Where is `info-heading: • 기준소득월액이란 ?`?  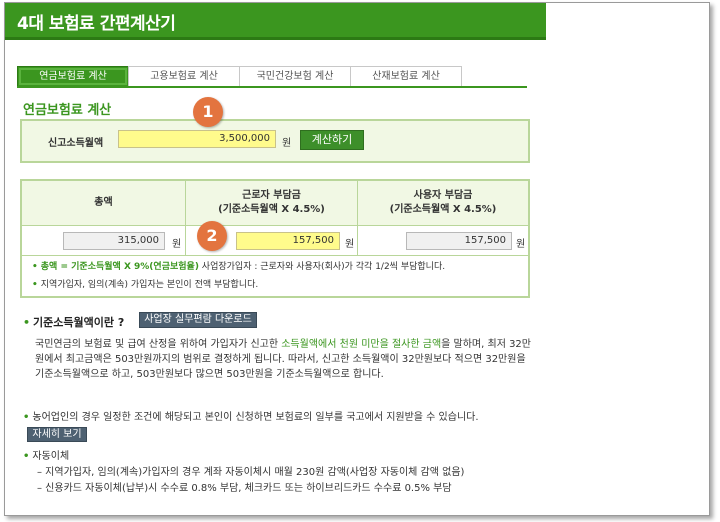 info-heading: • 기준소득월액이란 ? is located at coordinates (73, 322).